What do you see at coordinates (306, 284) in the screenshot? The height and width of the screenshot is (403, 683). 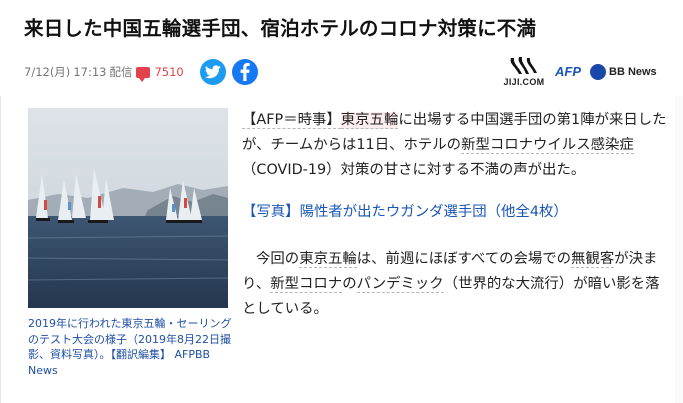 I see `keyword-link-new-coronavirus: 新型コロナ` at bounding box center [306, 284].